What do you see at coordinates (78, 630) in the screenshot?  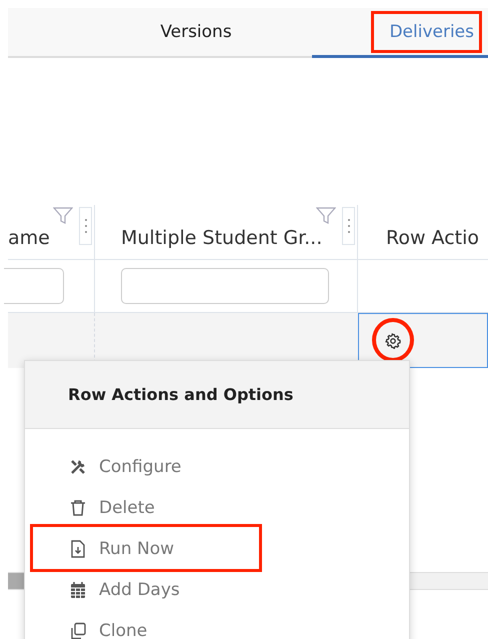 I see `copy-icon` at bounding box center [78, 630].